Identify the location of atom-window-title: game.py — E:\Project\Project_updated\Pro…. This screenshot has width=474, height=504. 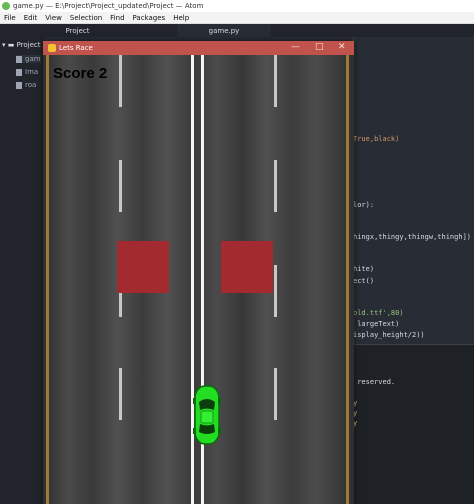
(108, 6).